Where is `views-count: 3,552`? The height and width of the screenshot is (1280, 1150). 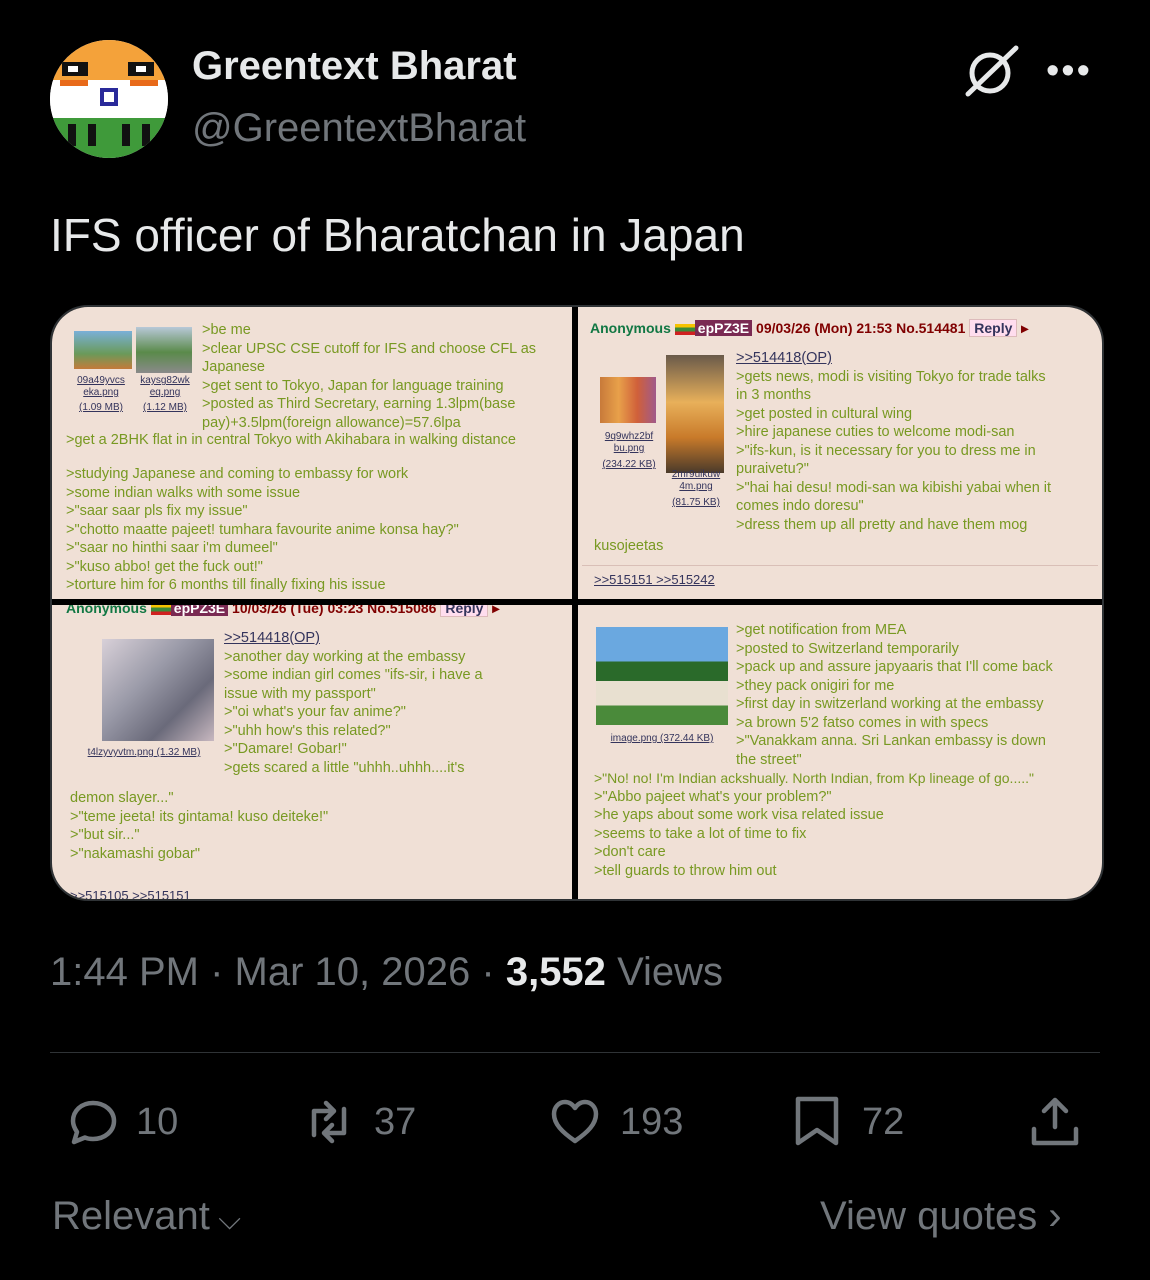 views-count: 3,552 is located at coordinates (555, 972).